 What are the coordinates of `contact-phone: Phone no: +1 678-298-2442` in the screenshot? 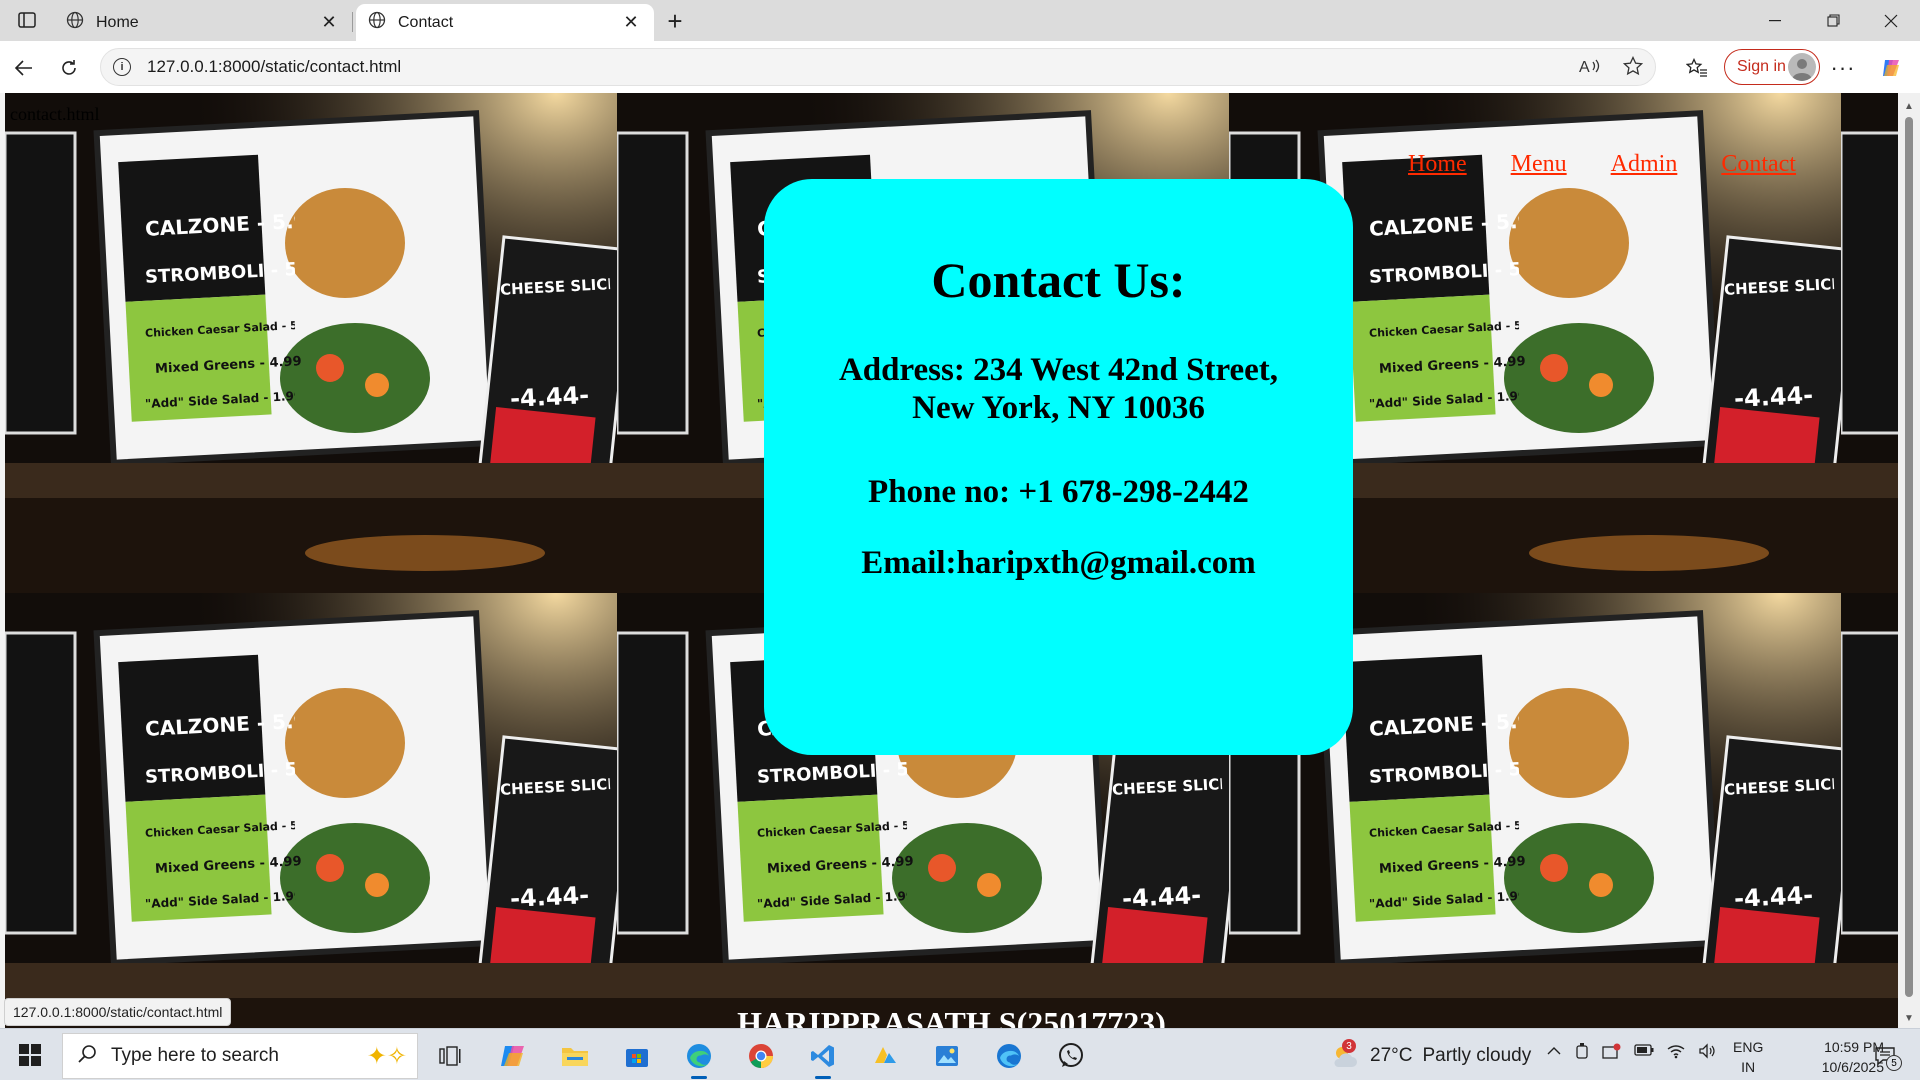 It's located at (1058, 492).